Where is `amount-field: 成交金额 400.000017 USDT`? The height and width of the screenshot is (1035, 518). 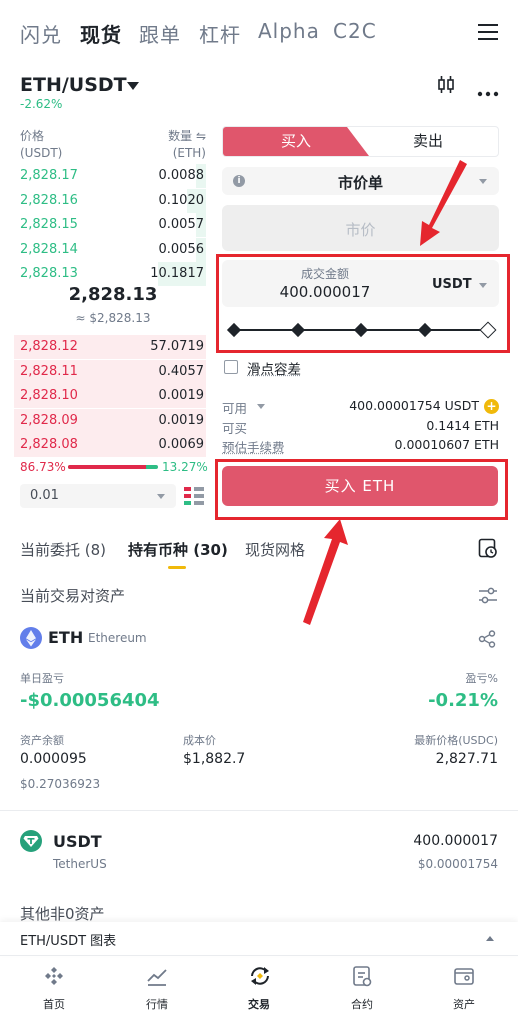
amount-field: 成交金额 400.000017 USDT is located at coordinates (360, 283).